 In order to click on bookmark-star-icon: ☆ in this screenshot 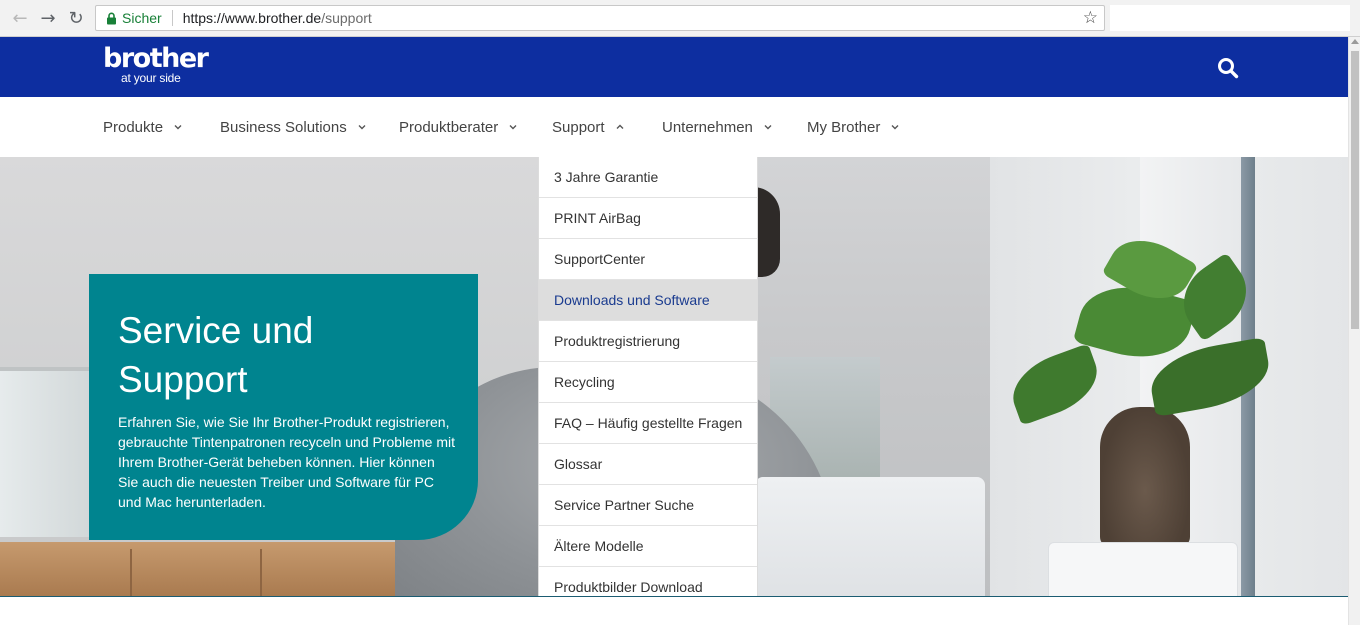, I will do `click(1090, 18)`.